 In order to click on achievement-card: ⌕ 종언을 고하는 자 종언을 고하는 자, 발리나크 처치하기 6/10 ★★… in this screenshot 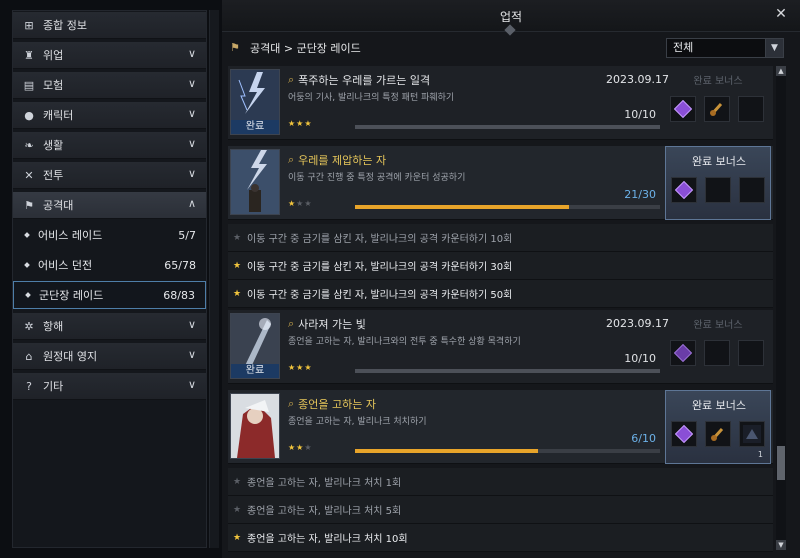, I will do `click(500, 427)`.